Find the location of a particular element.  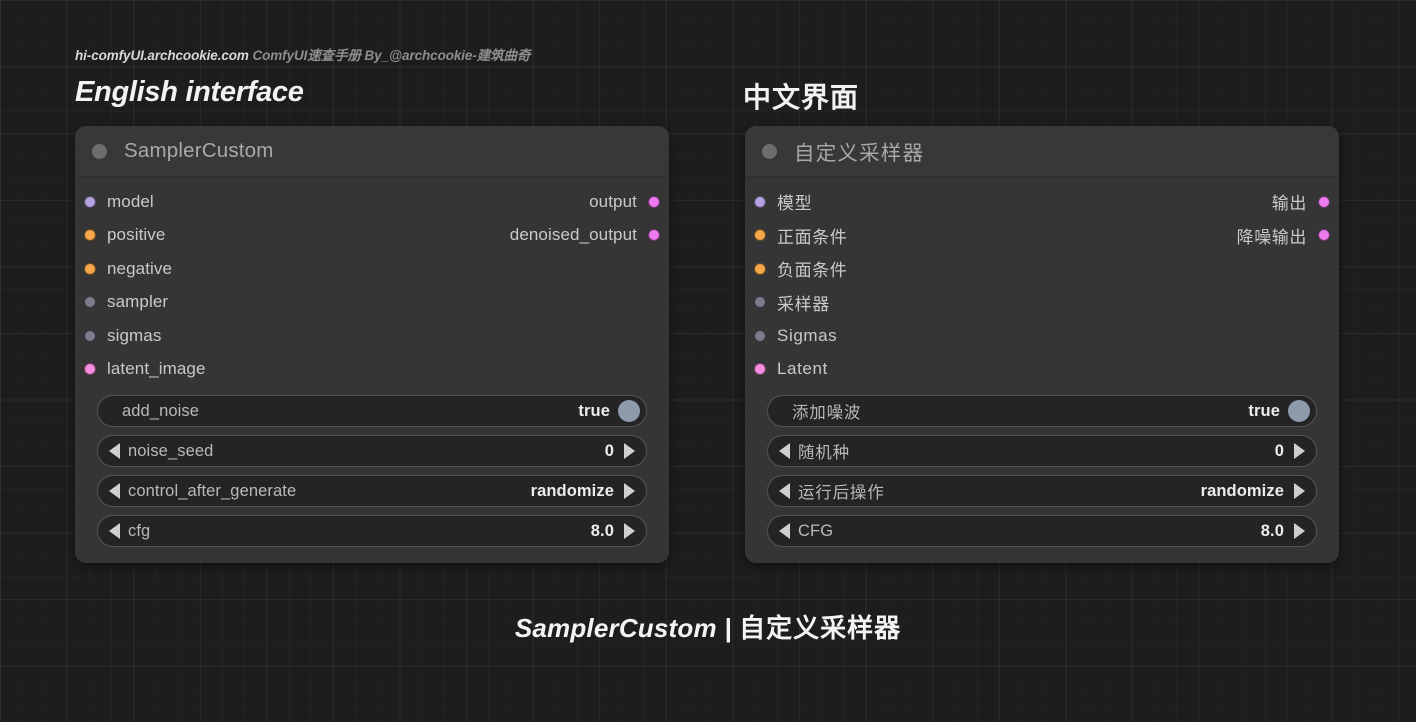

widget-noise-seed: noise_seed 0 is located at coordinates (372, 451).